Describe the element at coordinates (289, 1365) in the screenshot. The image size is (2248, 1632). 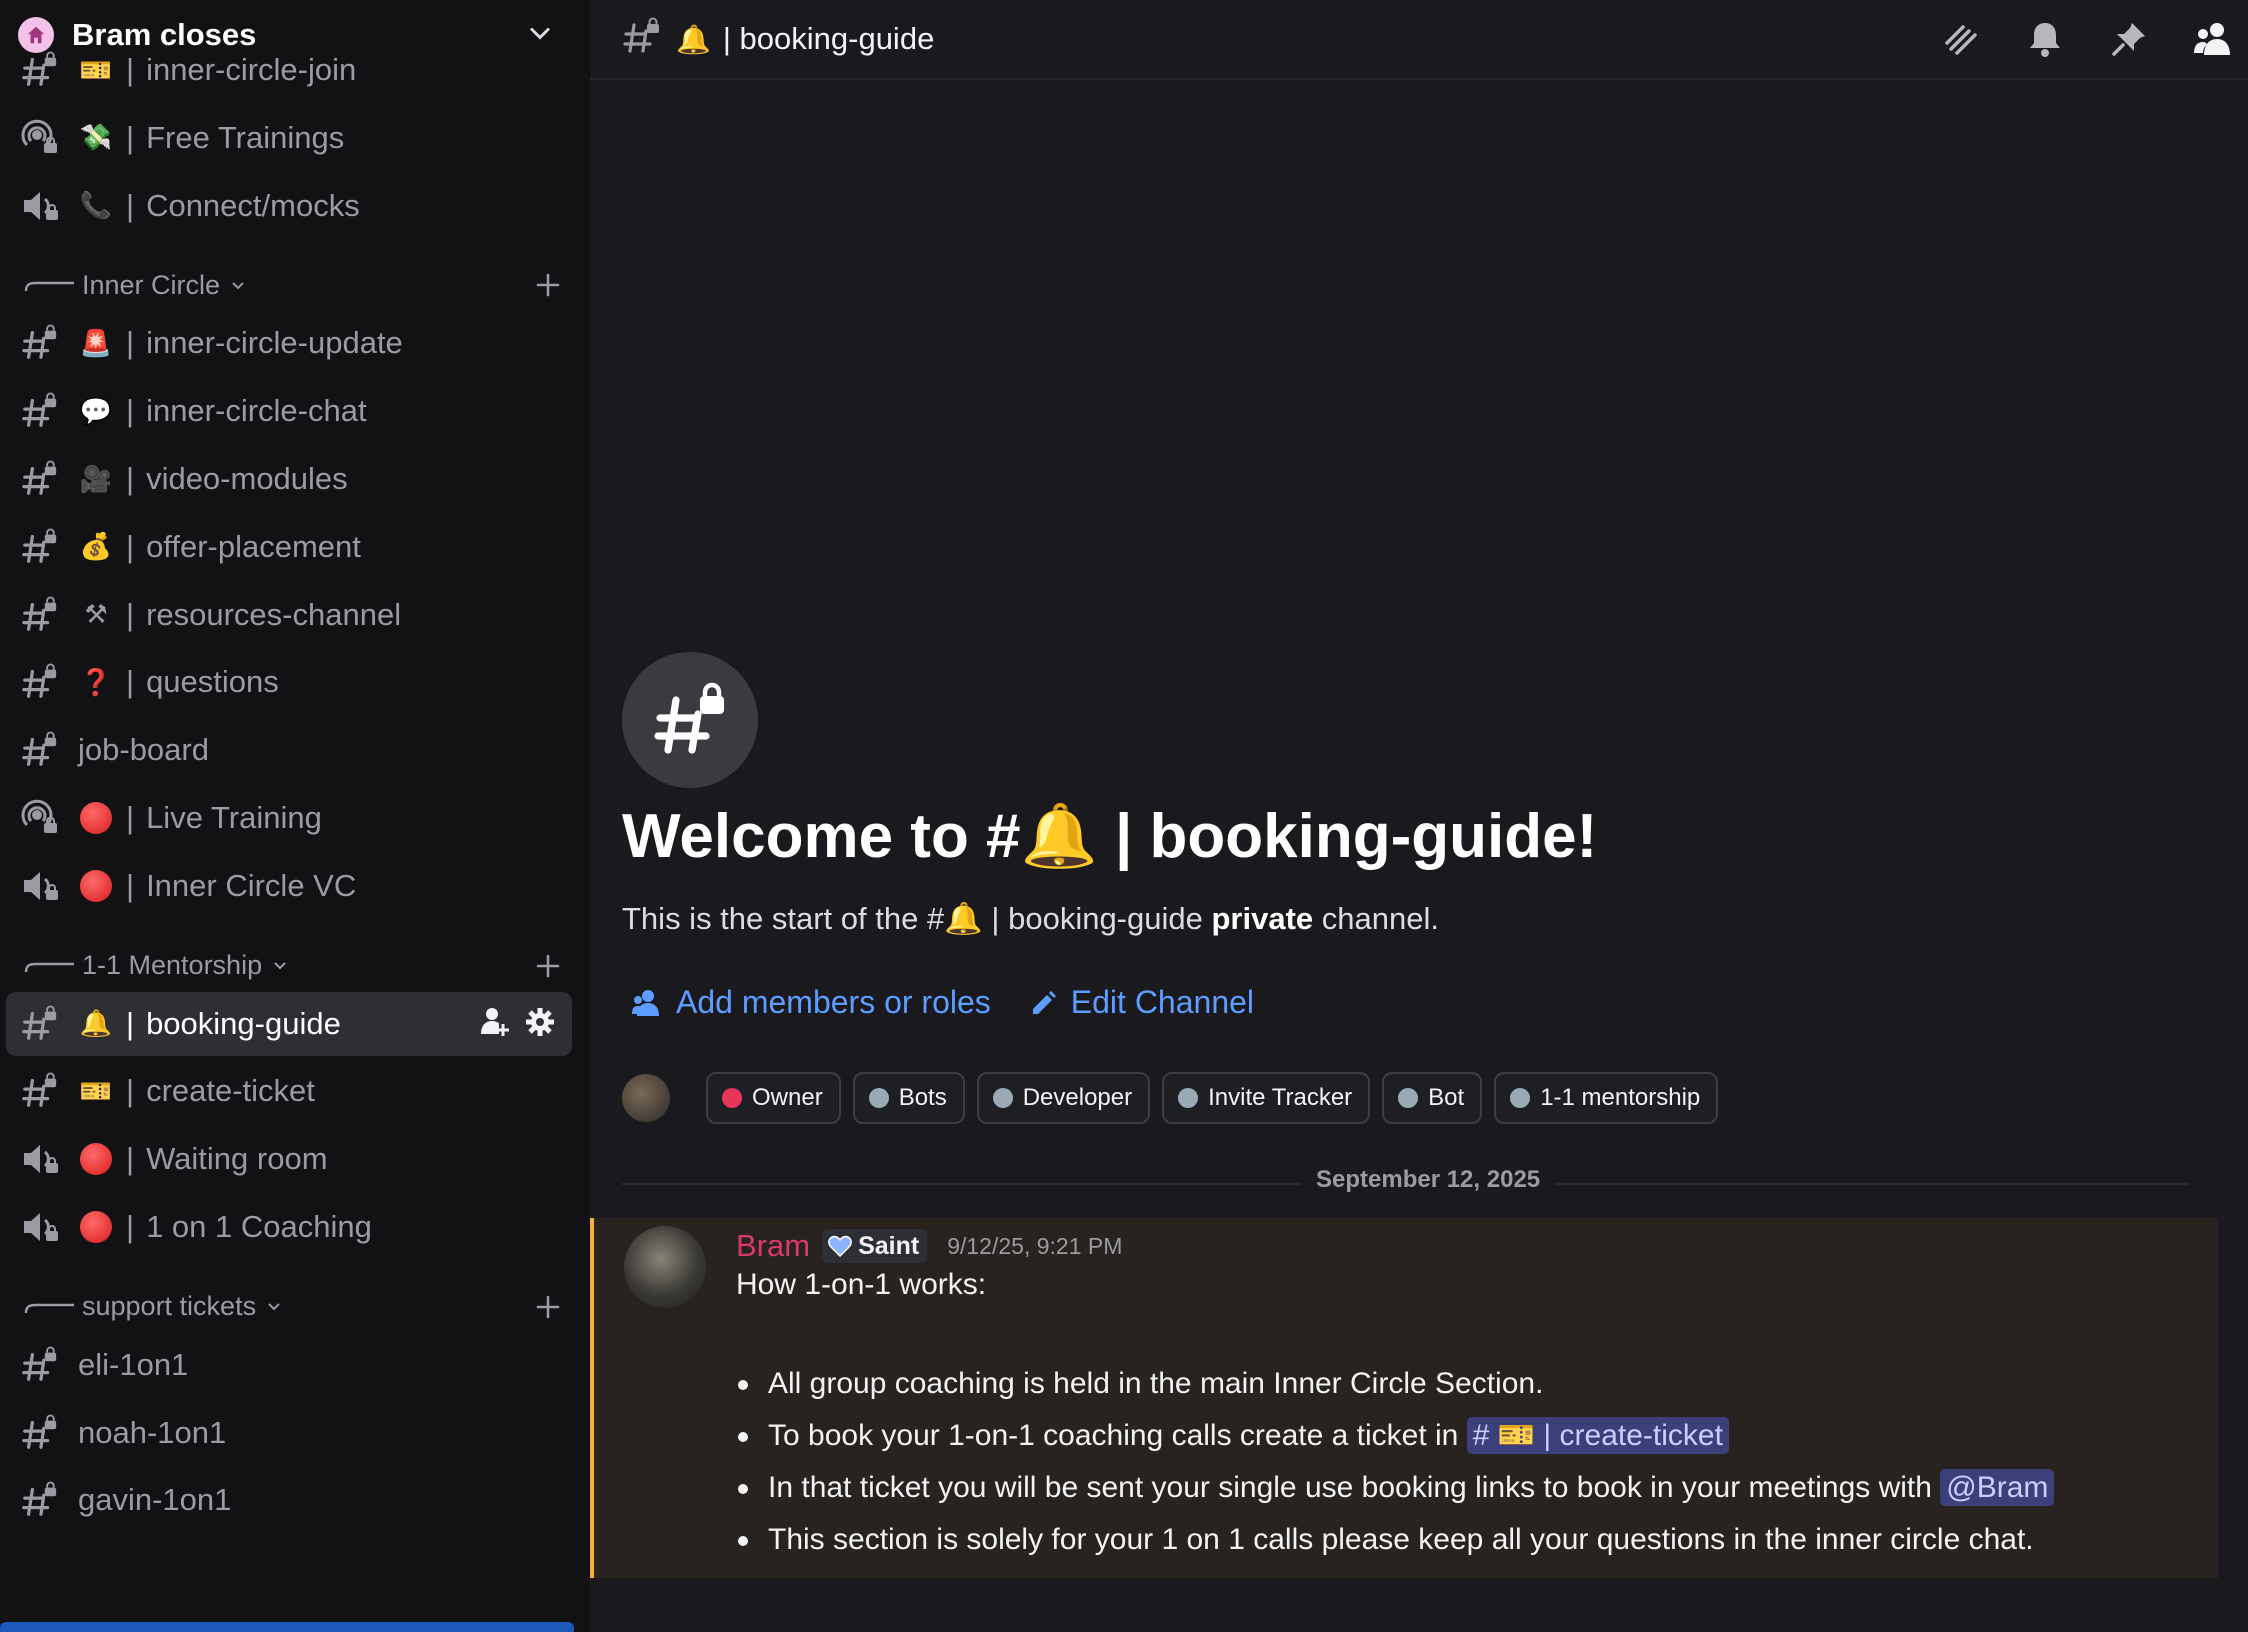
I see `channel-eli-1on1: eli-1on1` at that location.